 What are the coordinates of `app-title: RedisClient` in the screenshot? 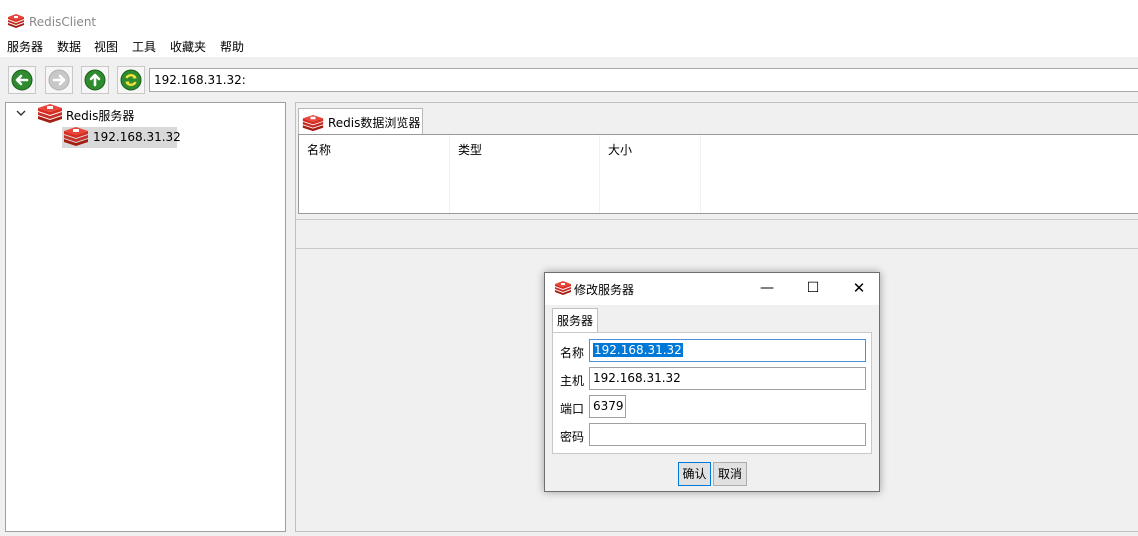 It's located at (63, 22).